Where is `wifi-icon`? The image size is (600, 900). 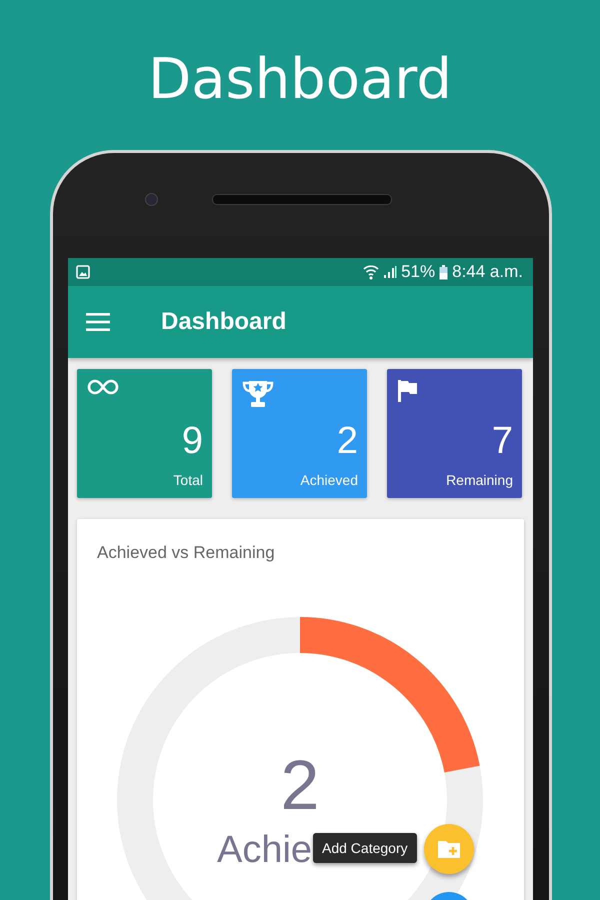
wifi-icon is located at coordinates (371, 272).